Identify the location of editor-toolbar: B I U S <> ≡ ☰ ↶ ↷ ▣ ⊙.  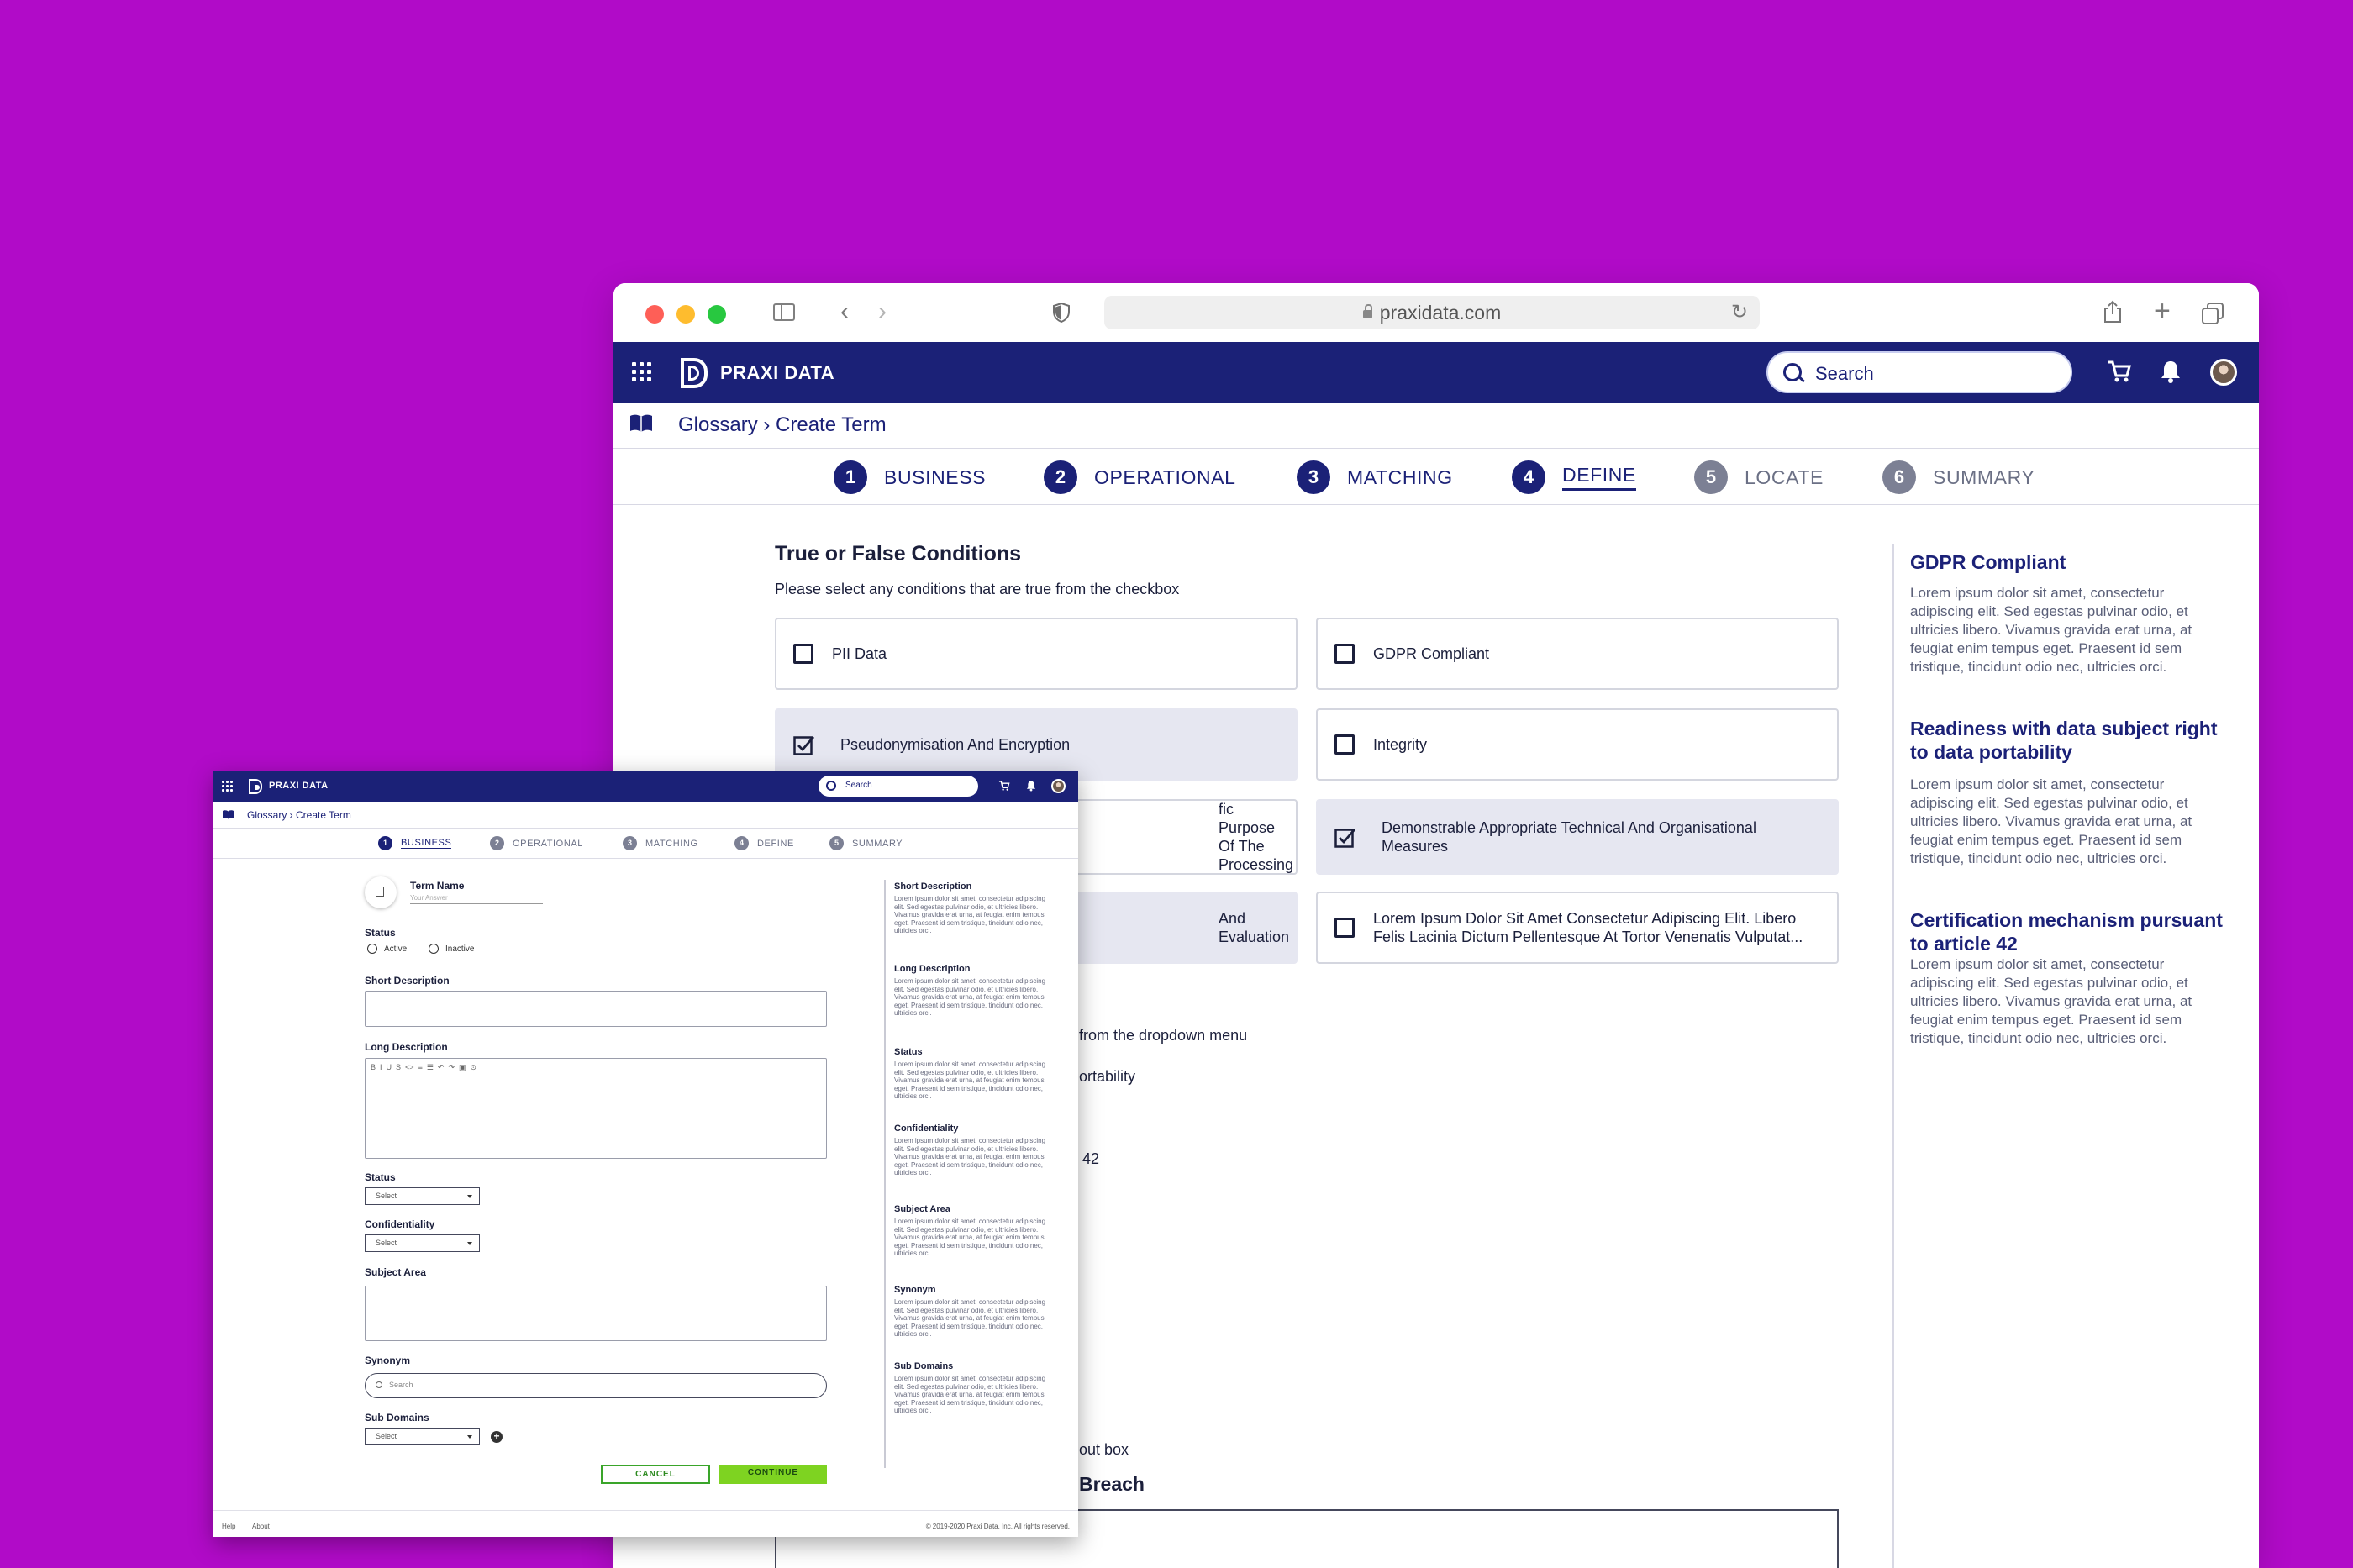
(596, 1068).